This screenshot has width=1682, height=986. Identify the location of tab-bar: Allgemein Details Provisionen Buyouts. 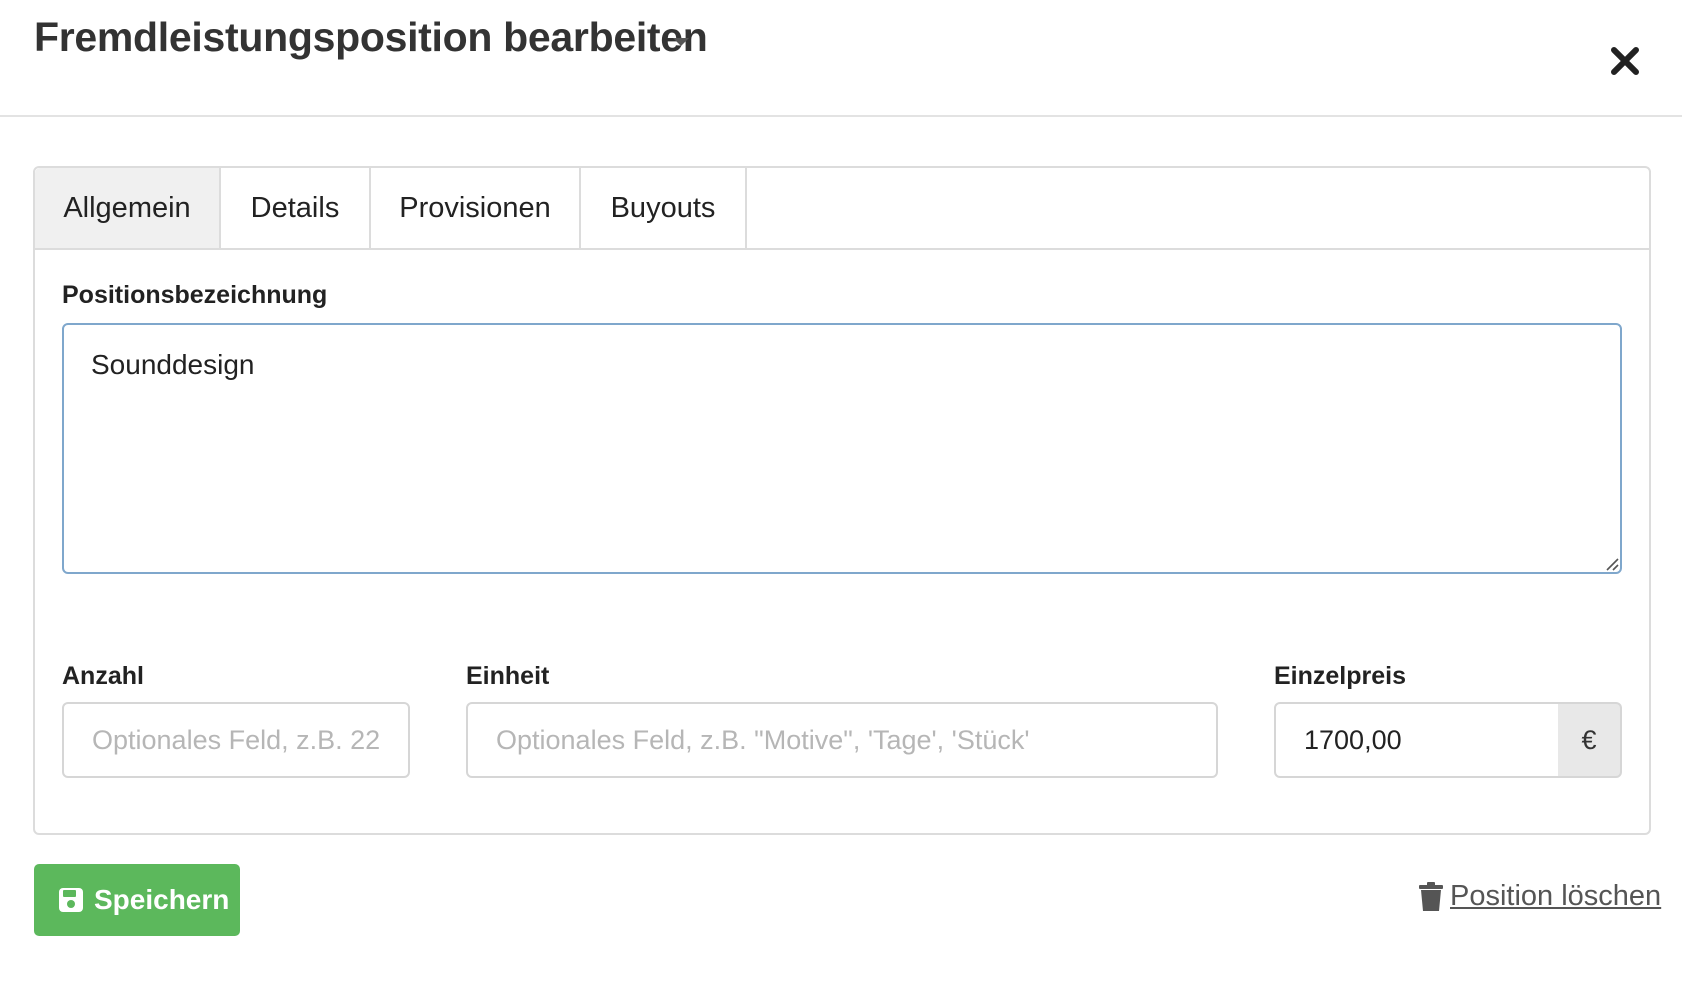
(842, 209).